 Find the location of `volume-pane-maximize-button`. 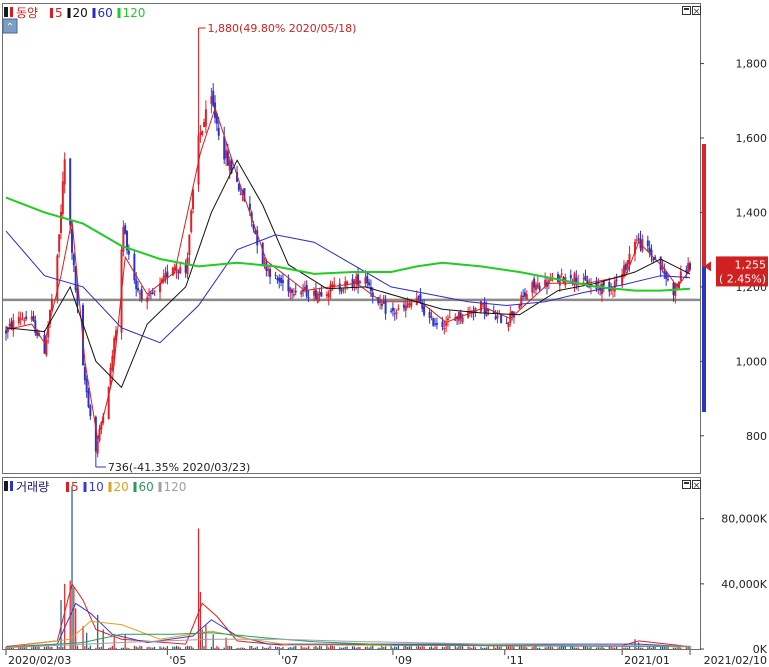

volume-pane-maximize-button is located at coordinates (686, 484).